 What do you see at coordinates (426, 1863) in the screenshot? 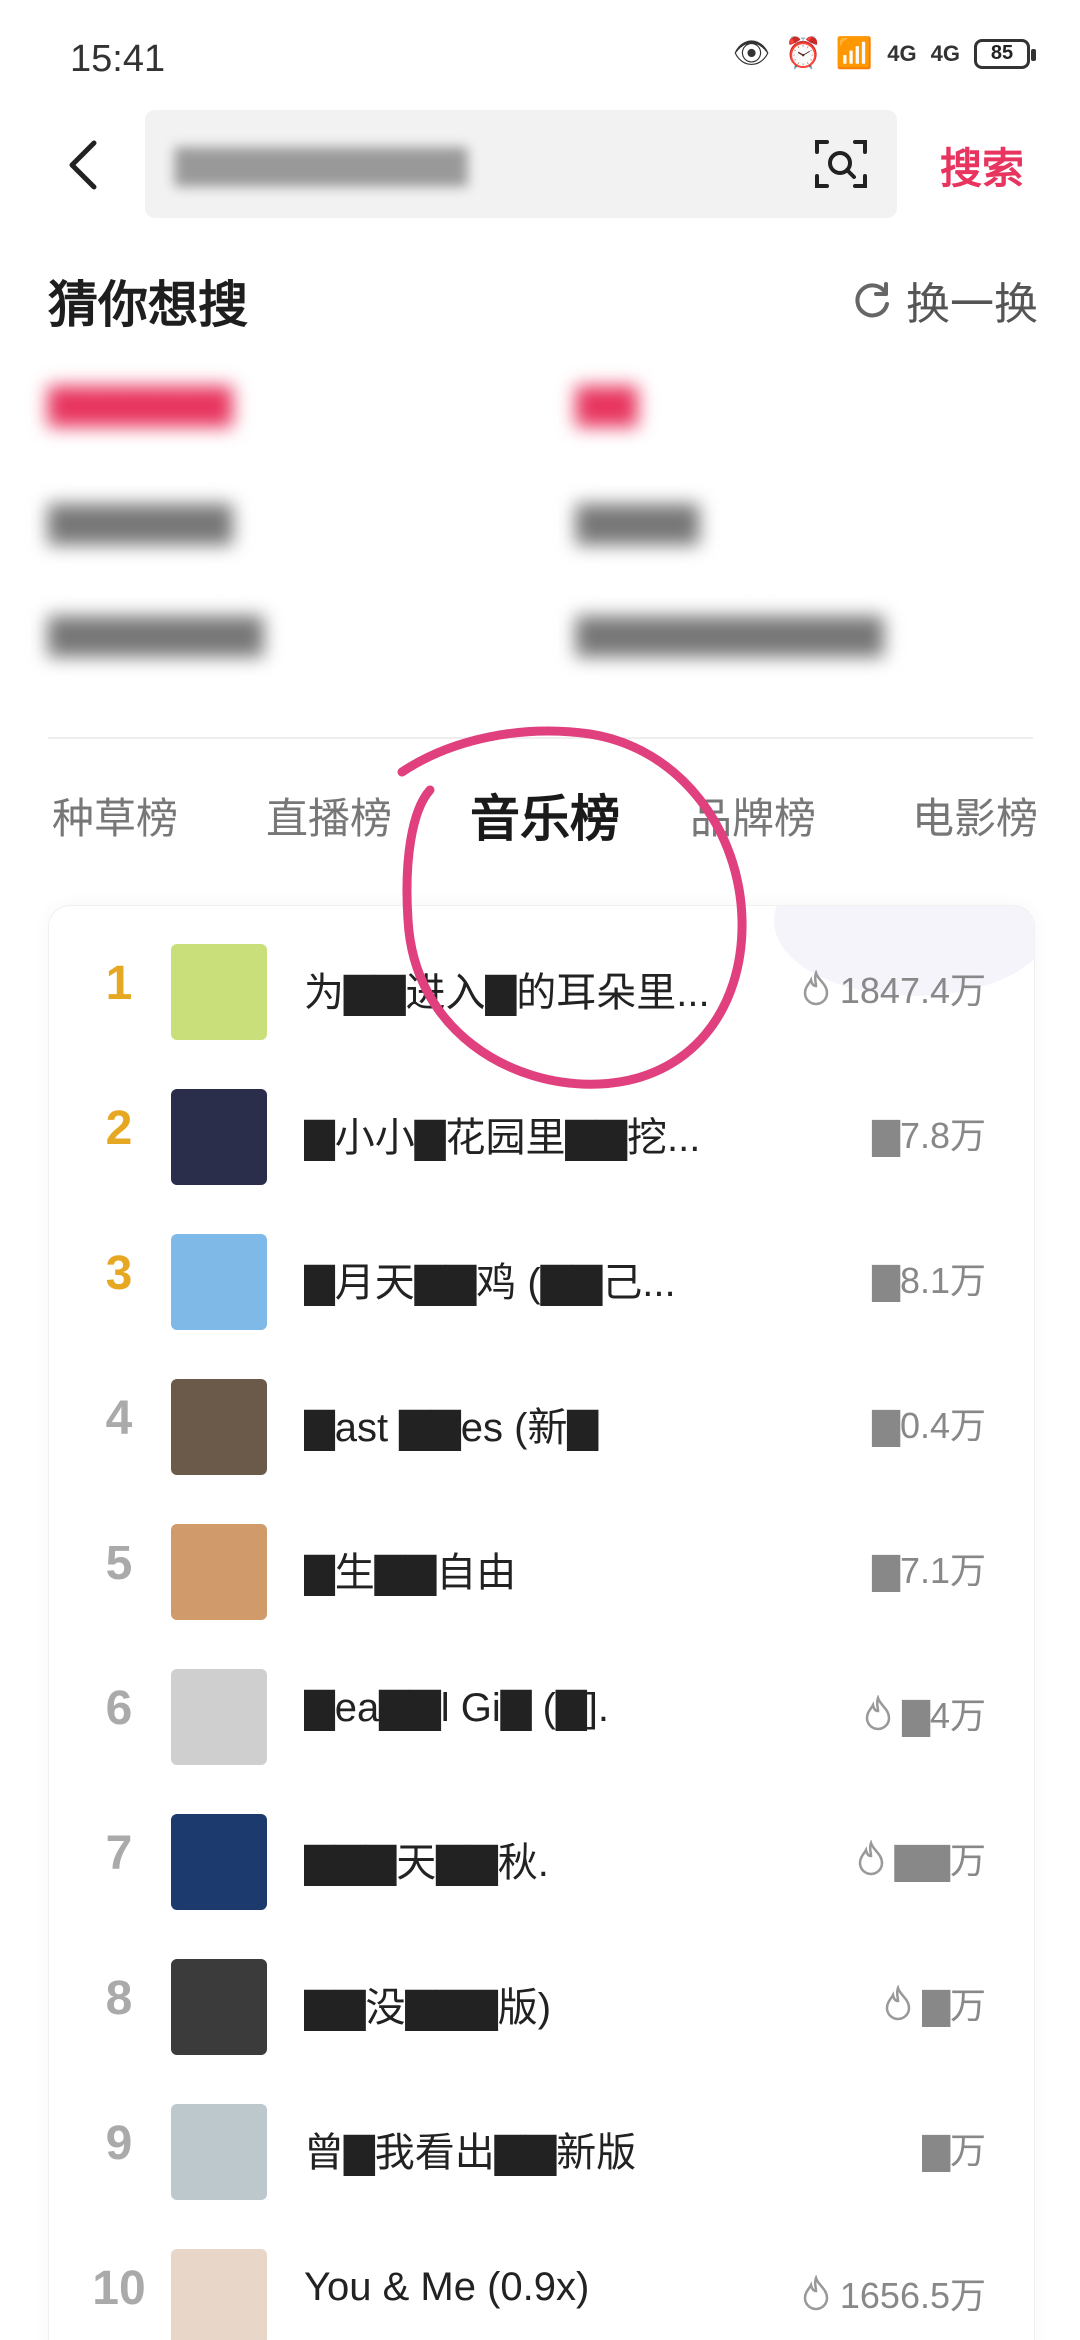
I see `song-title: ▇▇▇天▇▇秋.` at bounding box center [426, 1863].